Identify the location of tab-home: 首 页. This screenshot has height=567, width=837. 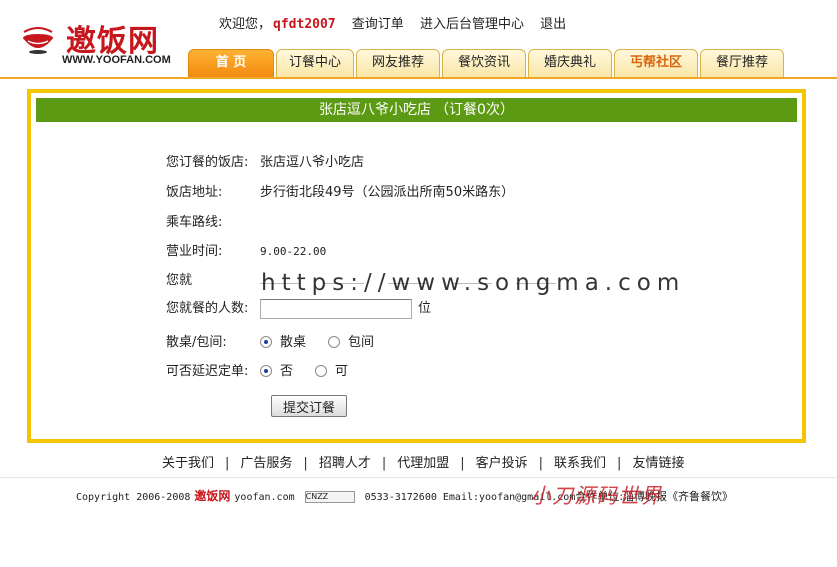
(231, 63).